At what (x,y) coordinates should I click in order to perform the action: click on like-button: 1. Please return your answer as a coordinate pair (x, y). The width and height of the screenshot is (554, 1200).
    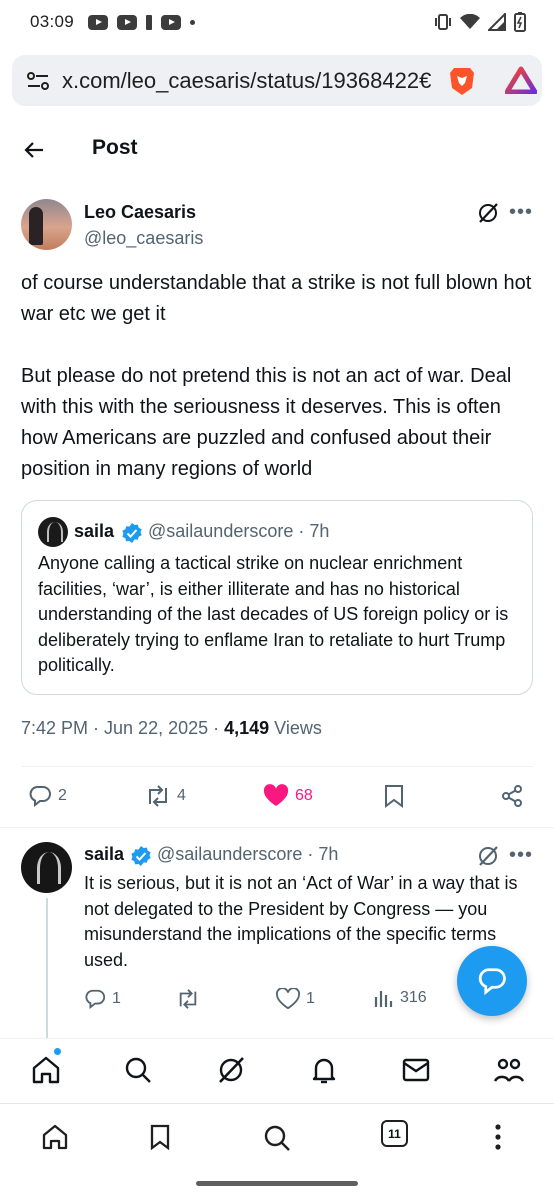
    Looking at the image, I should click on (295, 999).